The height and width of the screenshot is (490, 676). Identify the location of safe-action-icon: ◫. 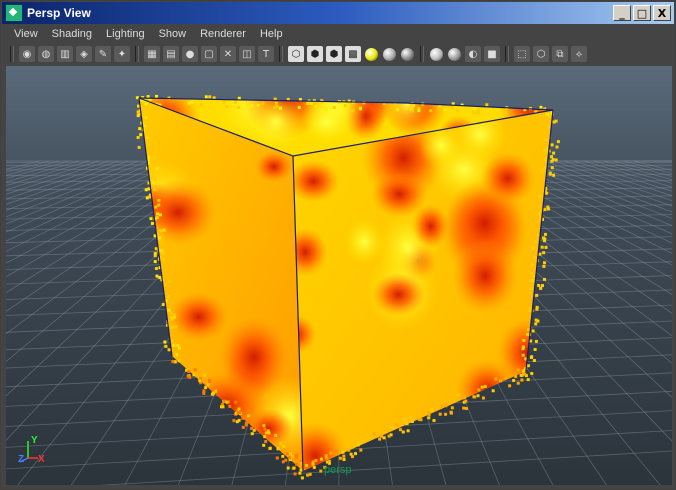
(247, 54).